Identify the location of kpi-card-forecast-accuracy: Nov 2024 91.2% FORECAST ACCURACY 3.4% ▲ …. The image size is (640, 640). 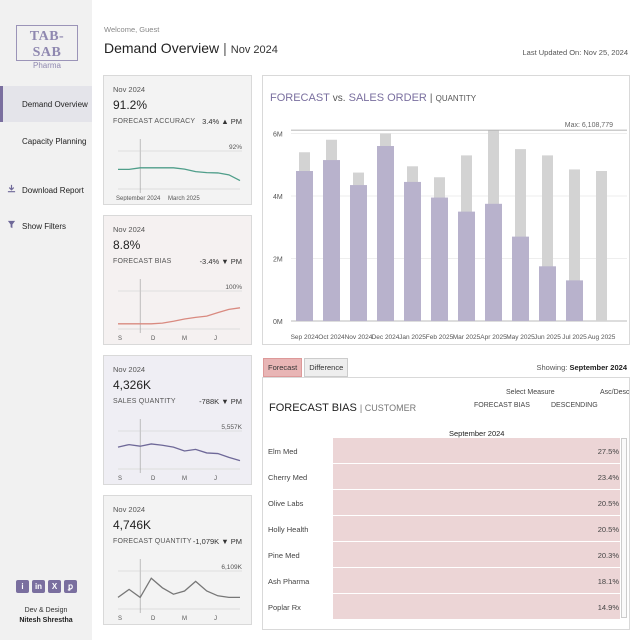
(177, 140).